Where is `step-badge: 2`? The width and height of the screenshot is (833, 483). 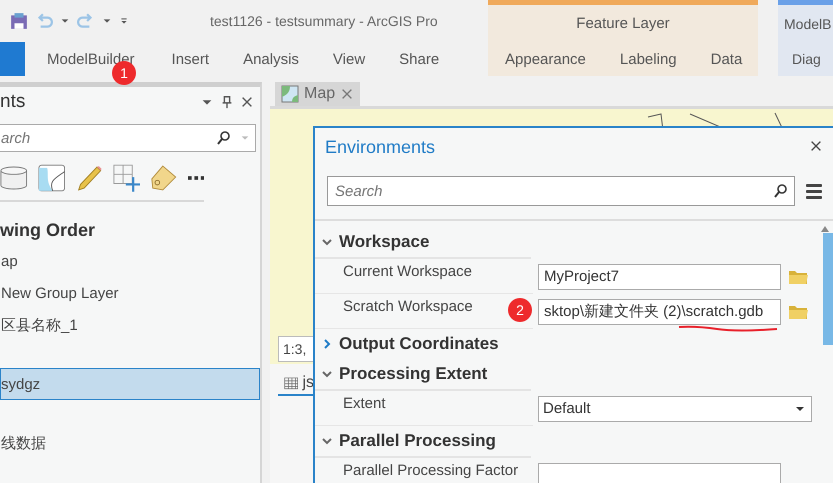 step-badge: 2 is located at coordinates (520, 310).